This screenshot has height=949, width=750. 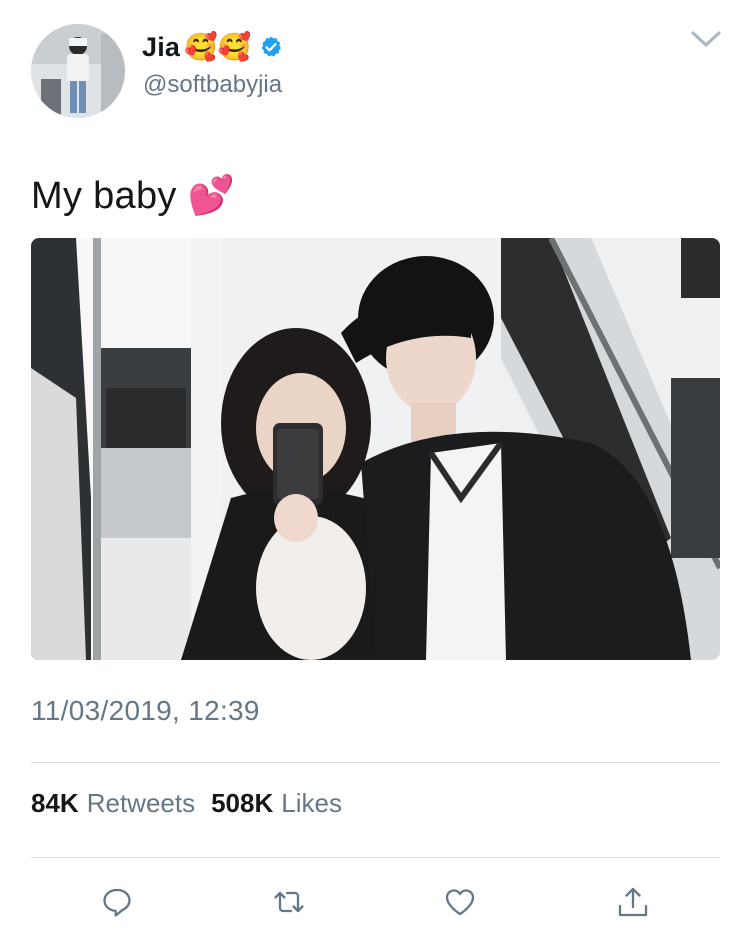 I want to click on chevron-down-icon, so click(x=706, y=39).